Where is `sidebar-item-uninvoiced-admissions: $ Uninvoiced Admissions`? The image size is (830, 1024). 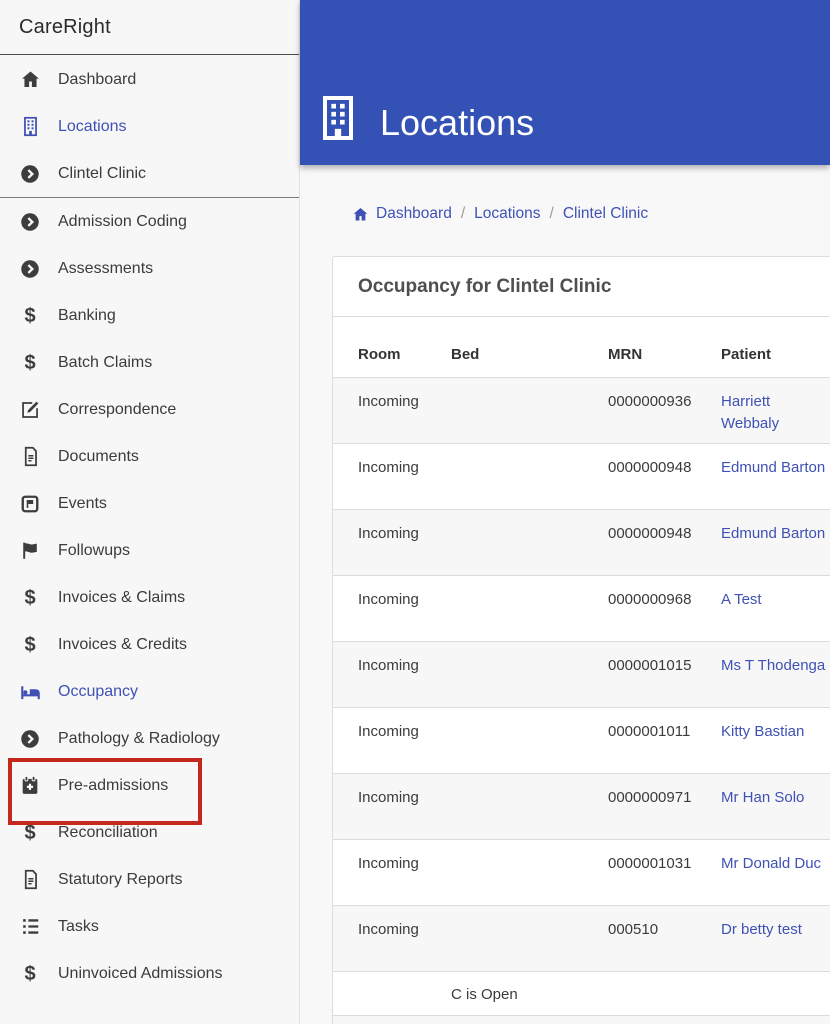 sidebar-item-uninvoiced-admissions: $ Uninvoiced Admissions is located at coordinates (149, 973).